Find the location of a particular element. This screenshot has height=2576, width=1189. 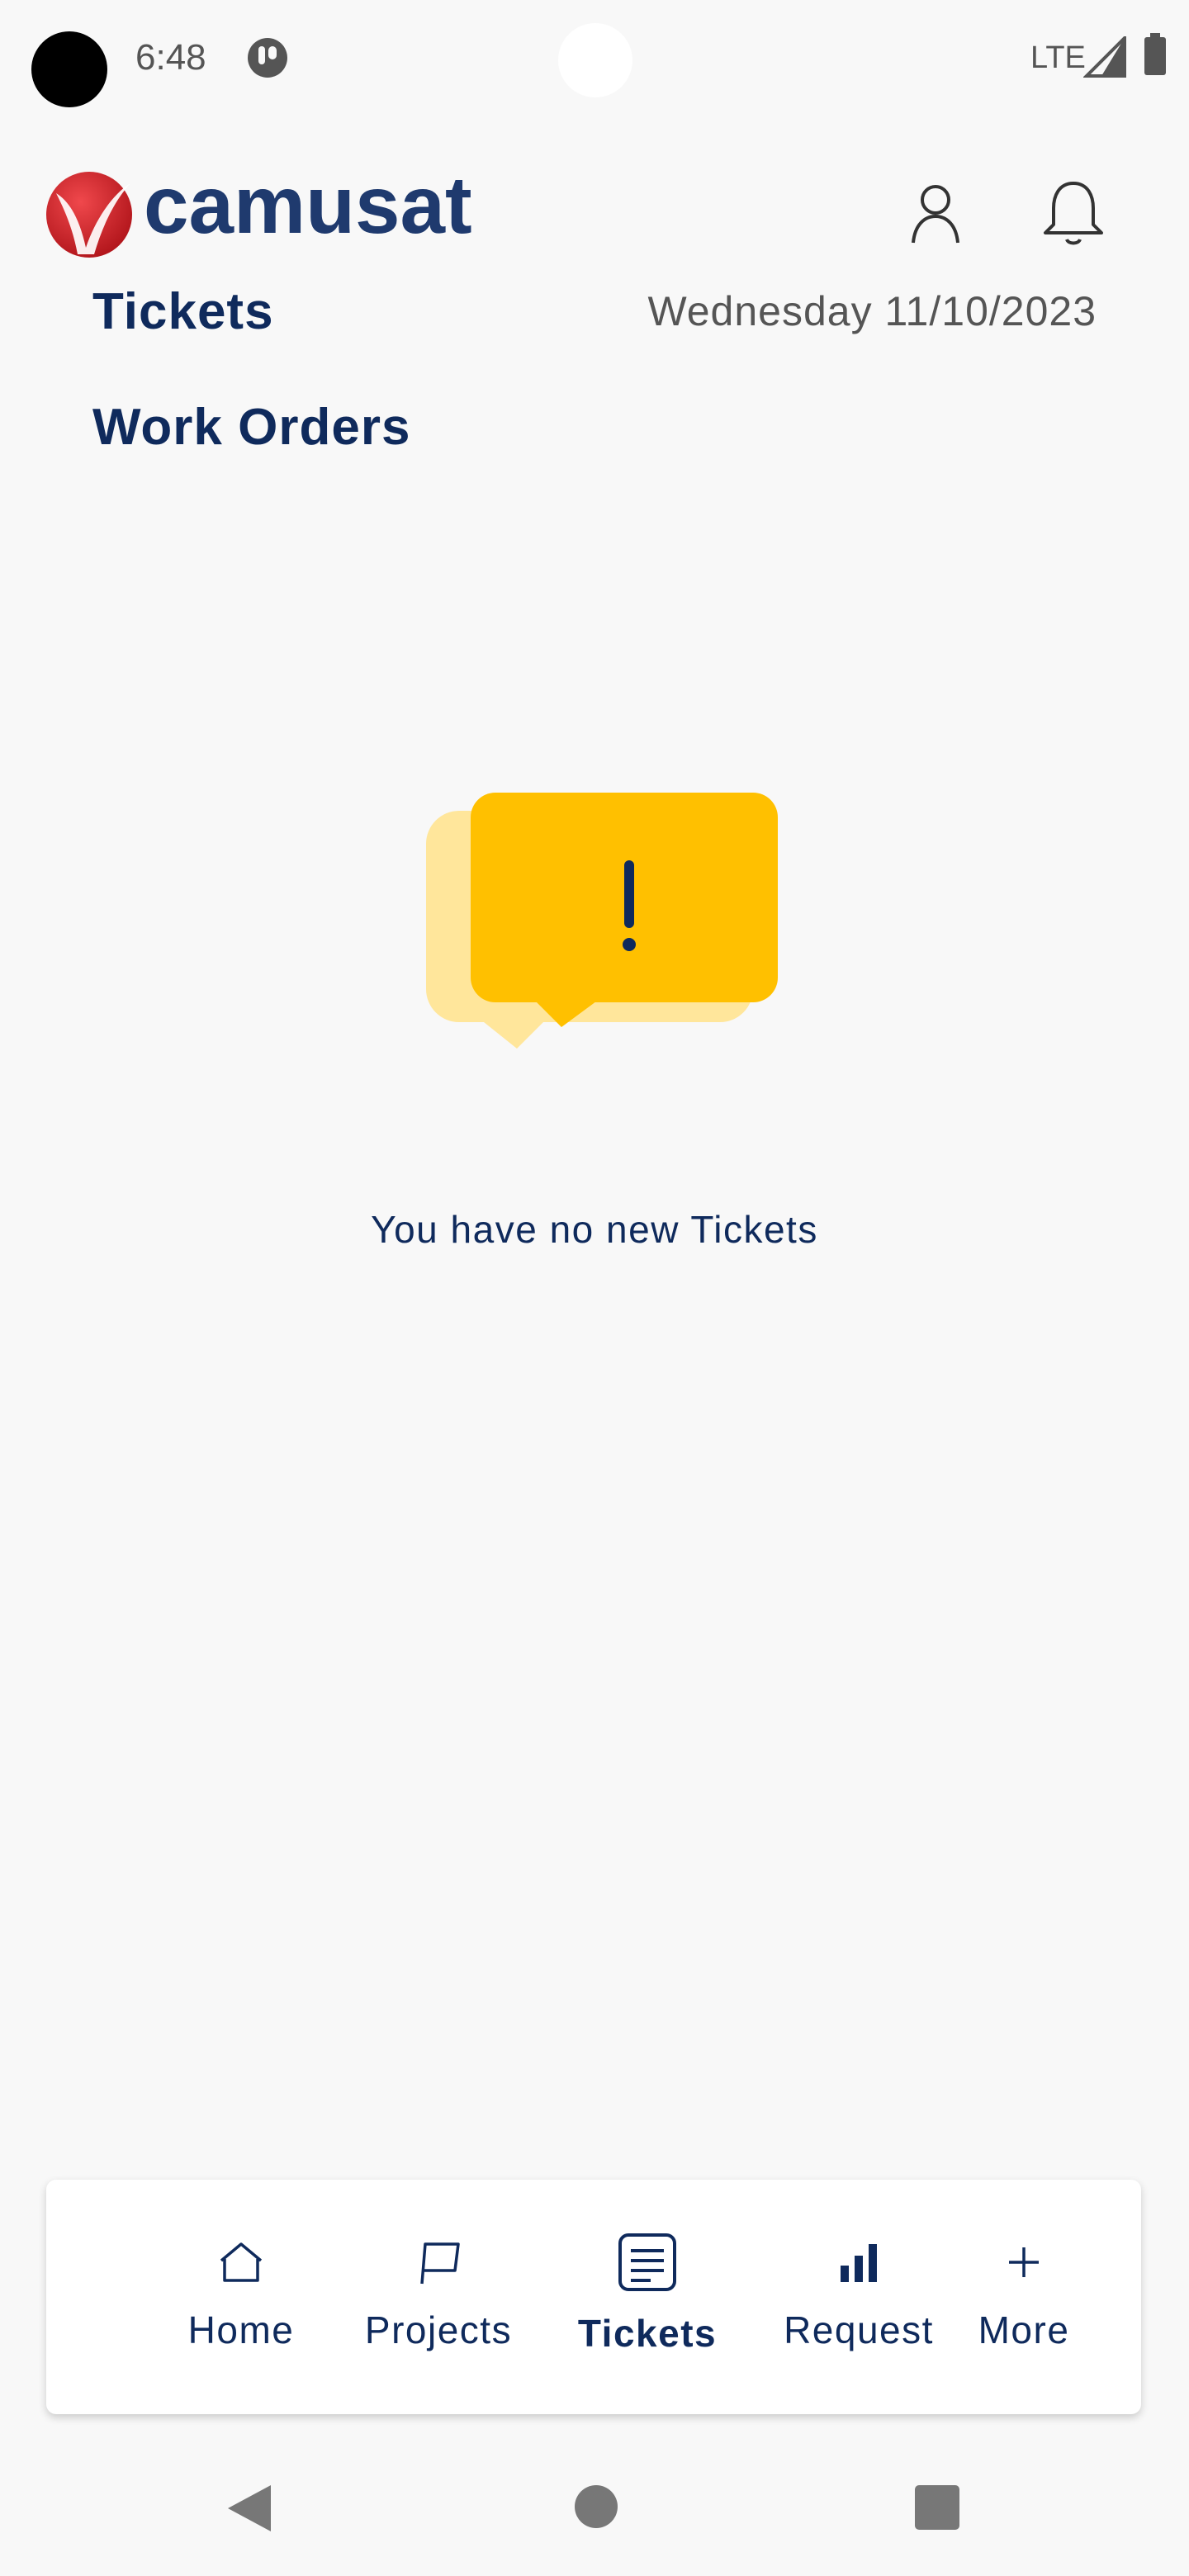

empty-state-message: You have no new Tickets is located at coordinates (594, 1229).